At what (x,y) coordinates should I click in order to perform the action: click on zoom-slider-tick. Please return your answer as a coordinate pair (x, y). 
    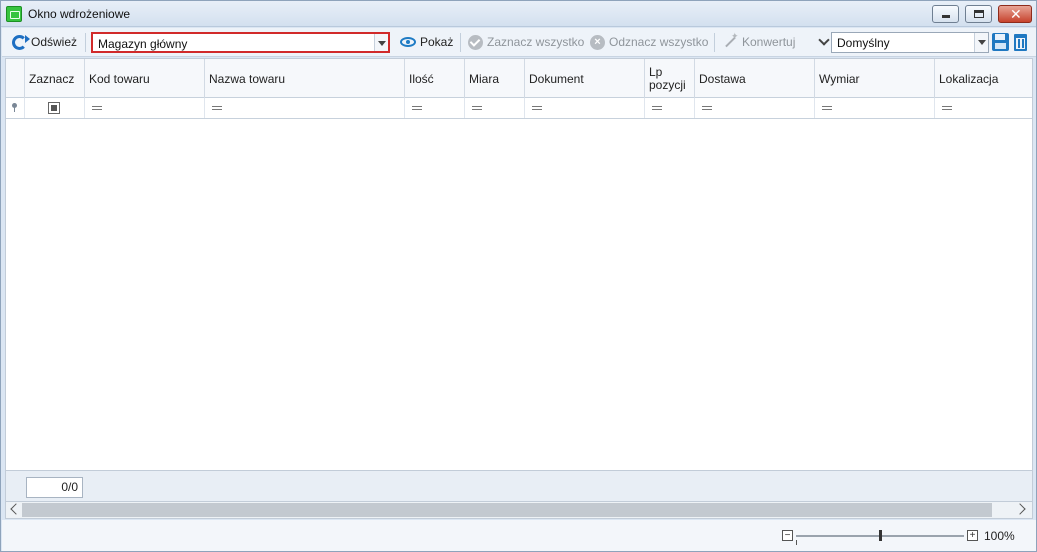
    Looking at the image, I should click on (796, 542).